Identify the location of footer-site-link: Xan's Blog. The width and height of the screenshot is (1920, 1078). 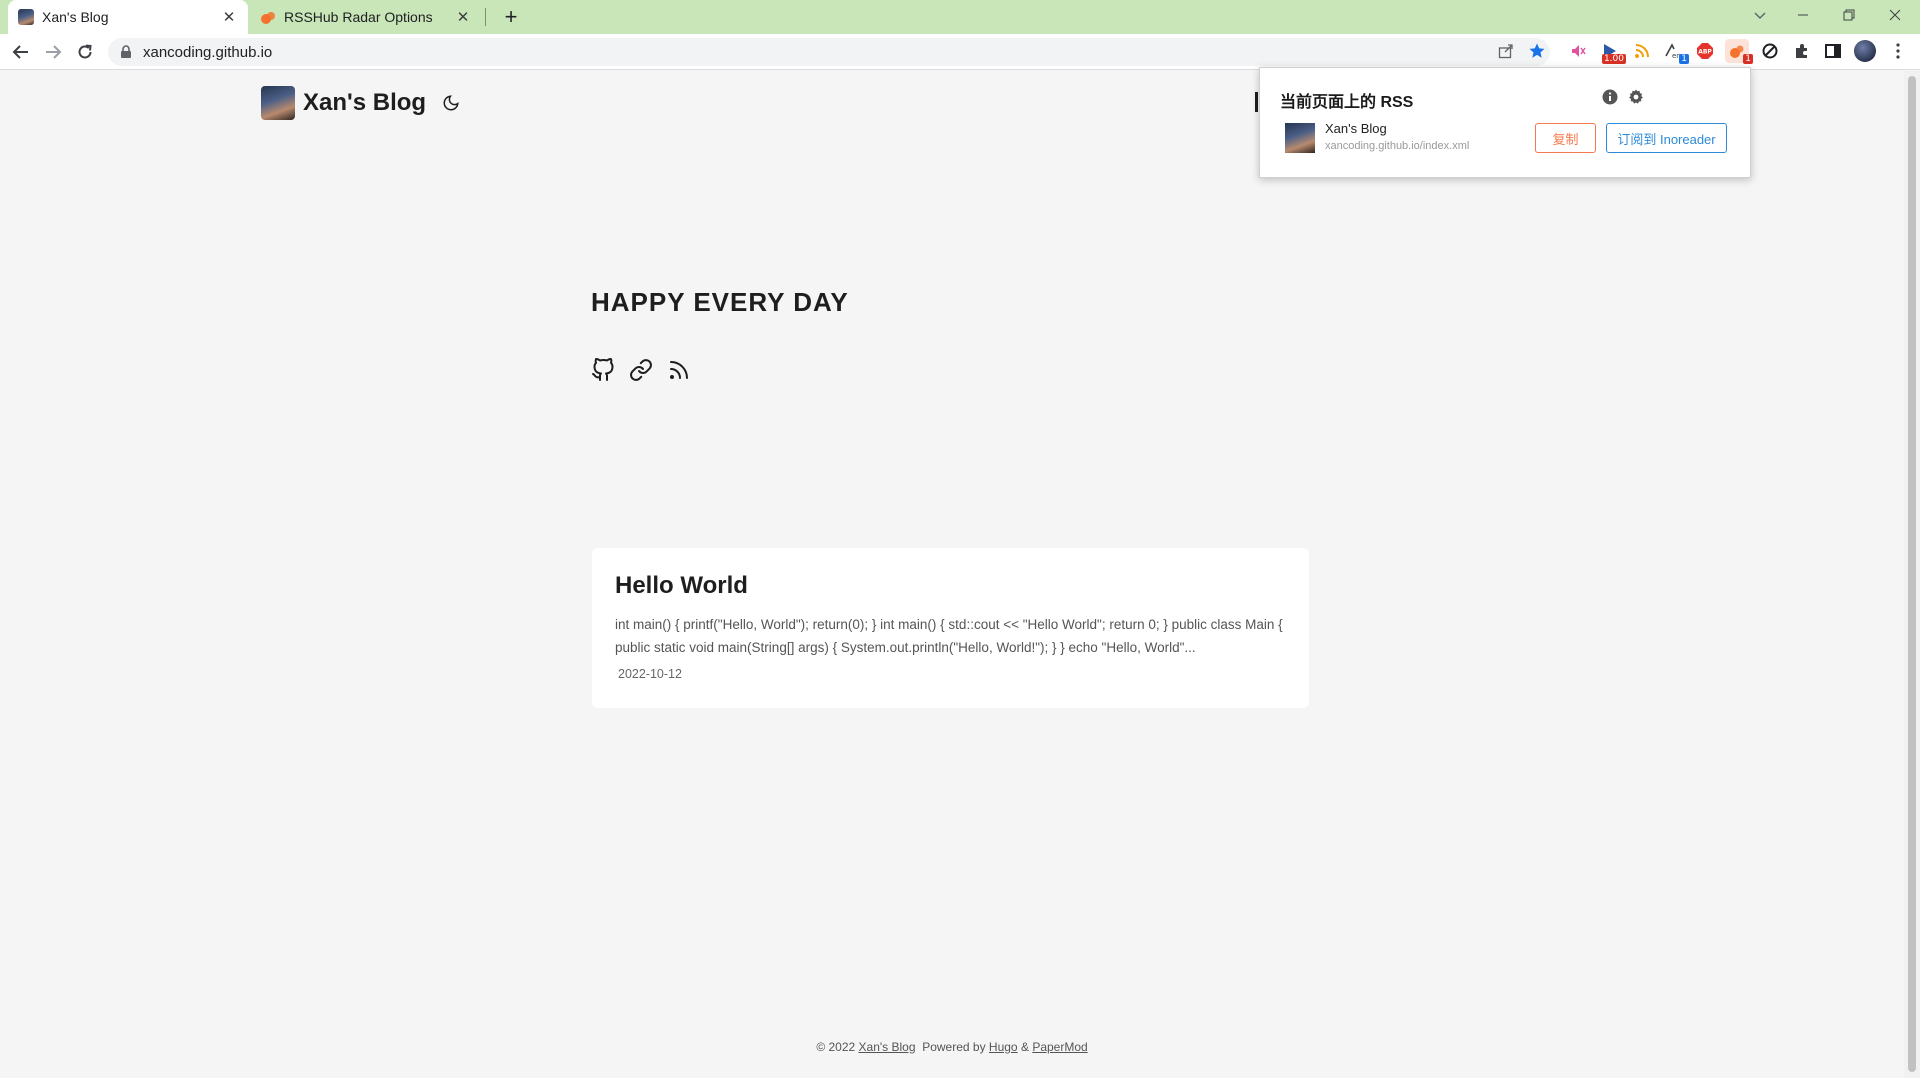
(887, 1047).